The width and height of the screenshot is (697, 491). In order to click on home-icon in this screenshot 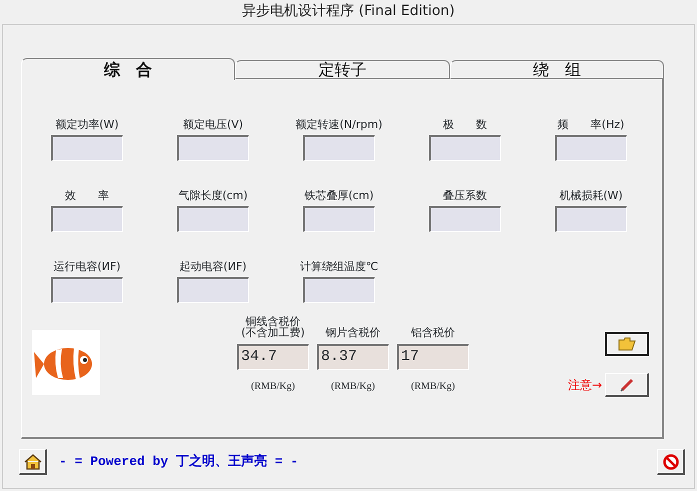, I will do `click(33, 462)`.